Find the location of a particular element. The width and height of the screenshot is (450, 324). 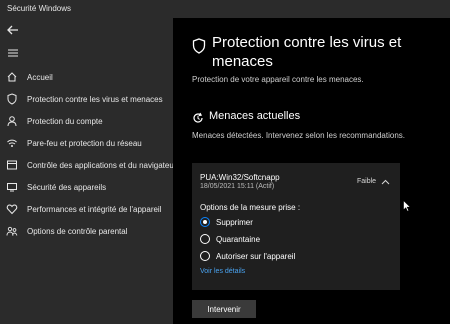

heart-icon is located at coordinates (12, 209).